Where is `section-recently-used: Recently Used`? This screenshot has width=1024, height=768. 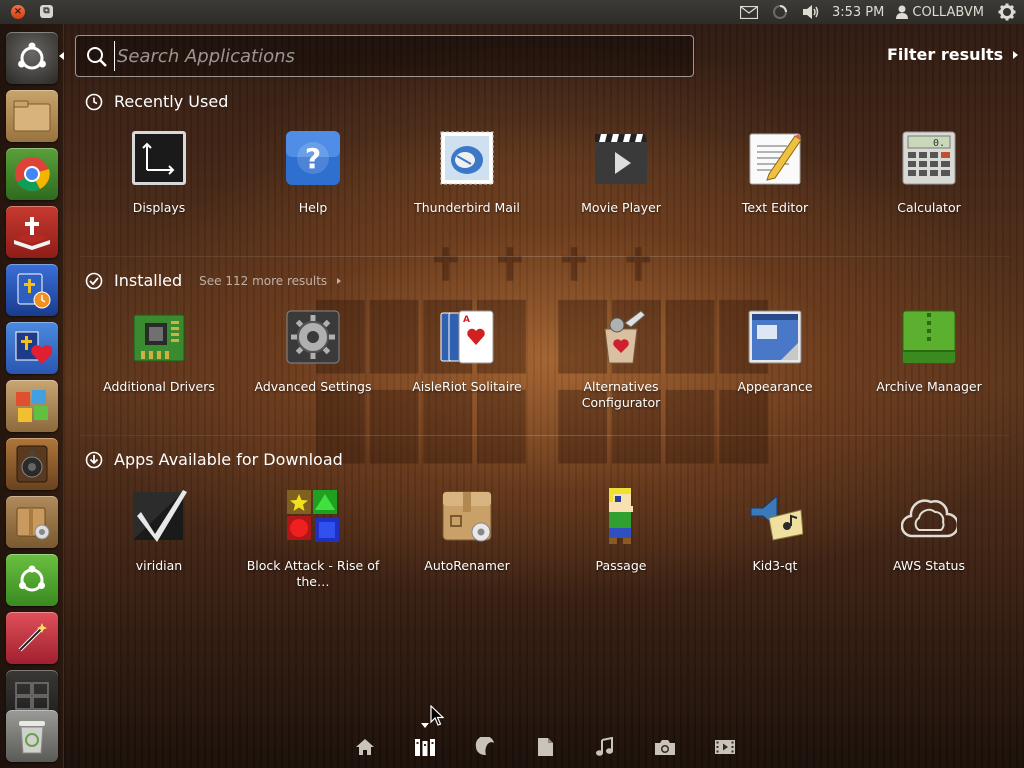
section-recently-used: Recently Used is located at coordinates (156, 101).